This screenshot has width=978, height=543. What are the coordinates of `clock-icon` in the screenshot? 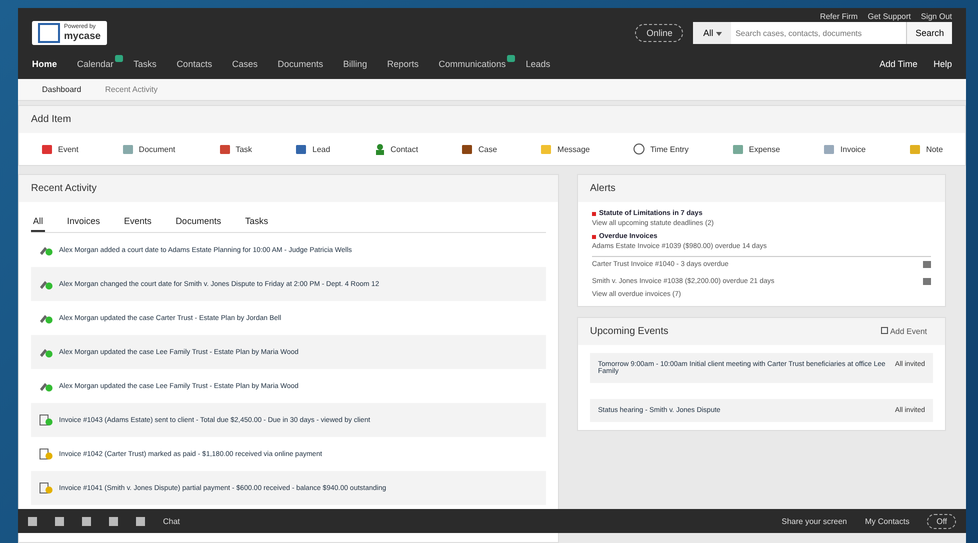 It's located at (639, 149).